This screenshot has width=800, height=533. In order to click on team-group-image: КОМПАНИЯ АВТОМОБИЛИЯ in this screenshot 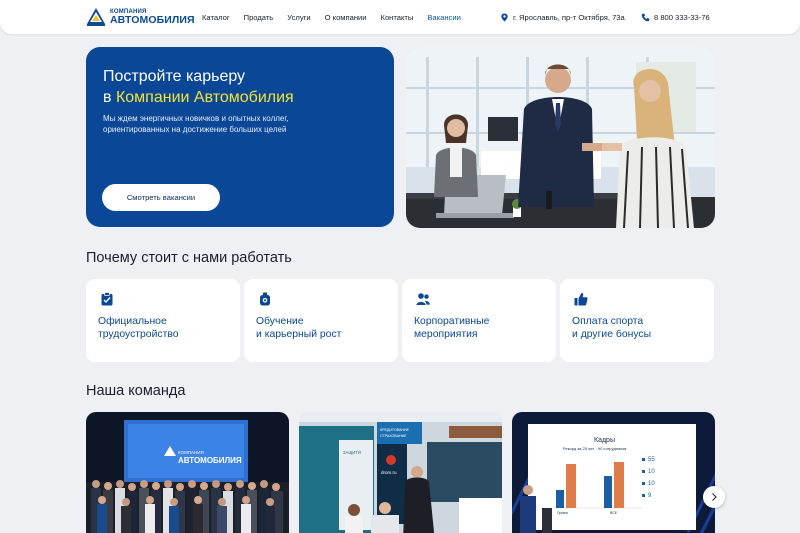, I will do `click(187, 472)`.